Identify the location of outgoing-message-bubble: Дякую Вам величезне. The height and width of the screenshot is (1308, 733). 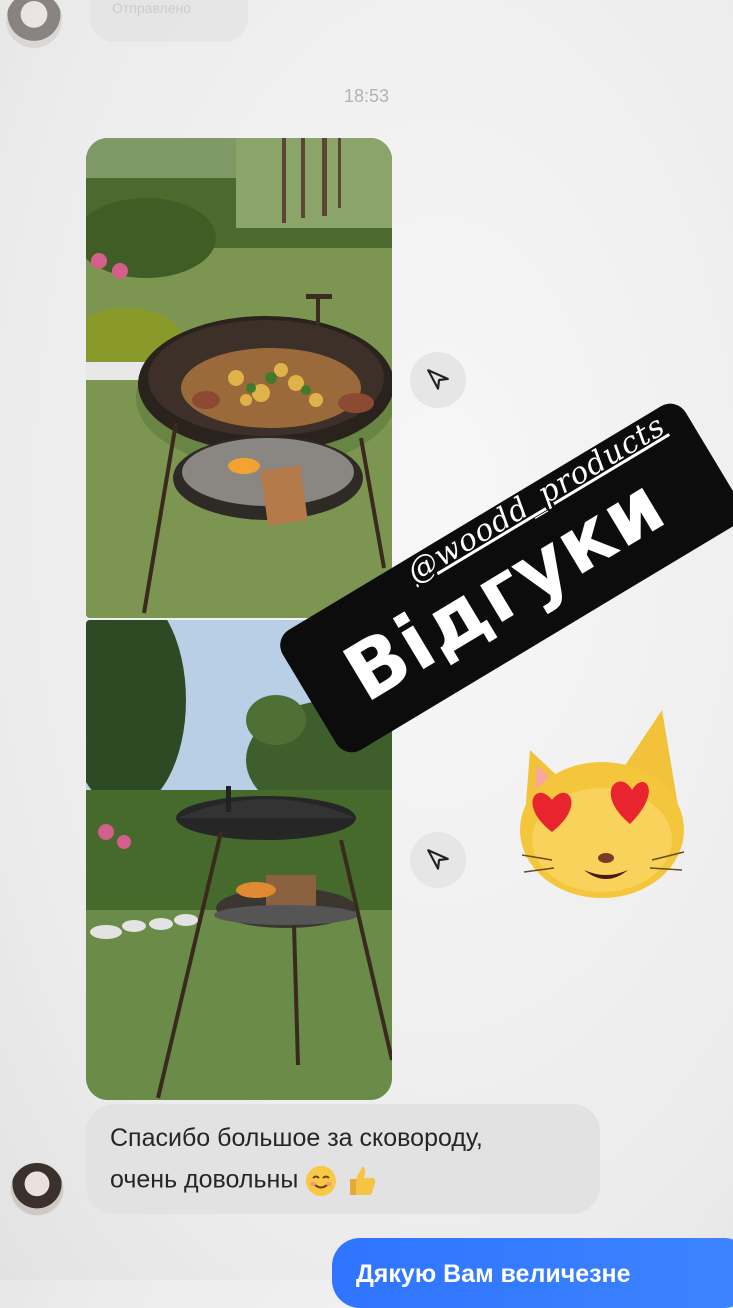
(532, 1273).